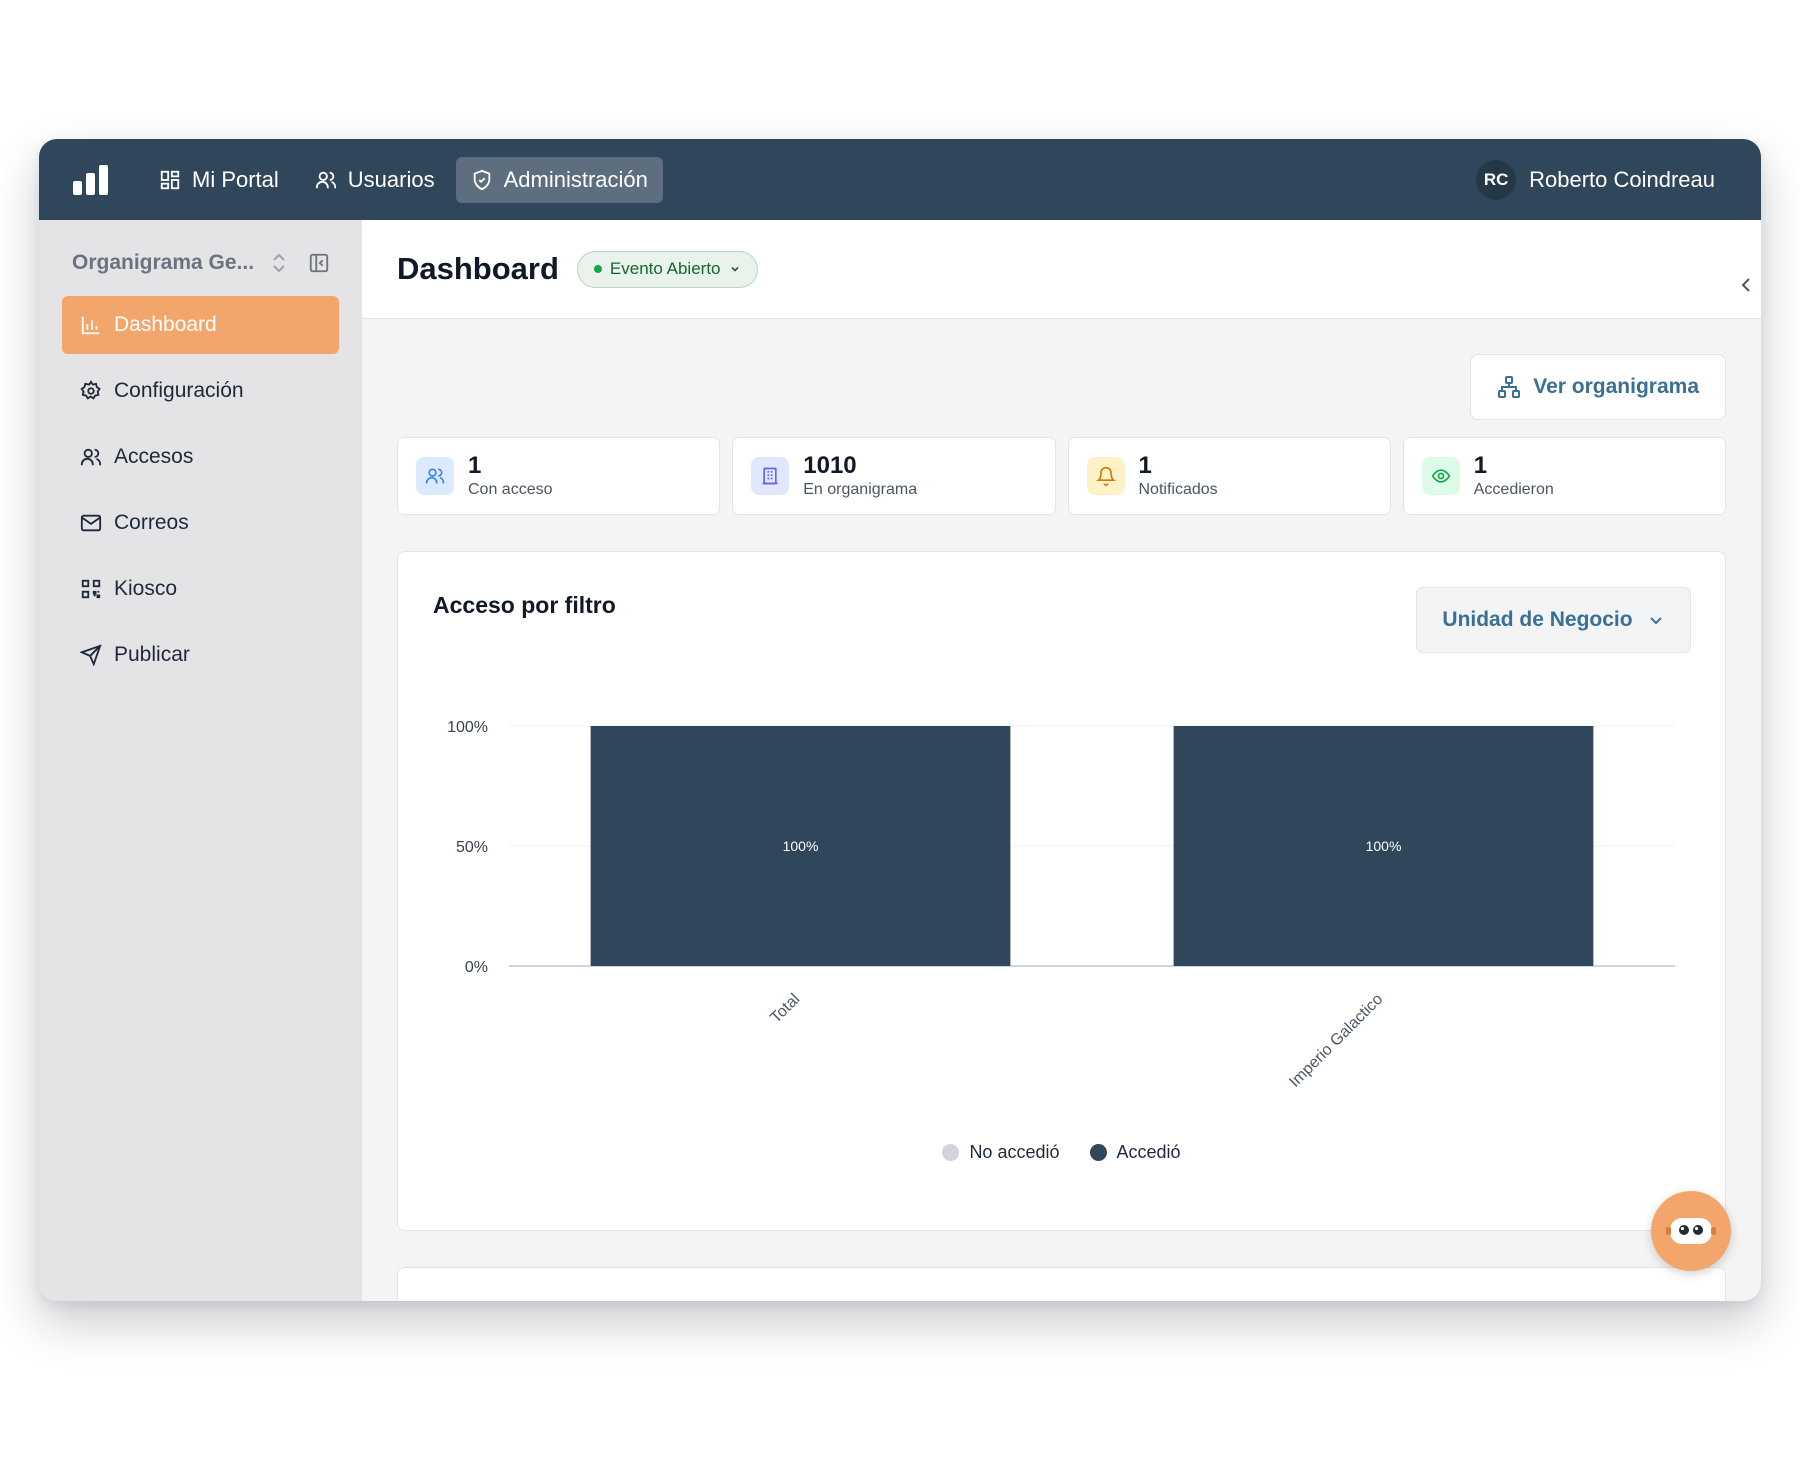 Image resolution: width=1800 pixels, height=1464 pixels. I want to click on view-organigrama-button: Ver organigrama, so click(1598, 387).